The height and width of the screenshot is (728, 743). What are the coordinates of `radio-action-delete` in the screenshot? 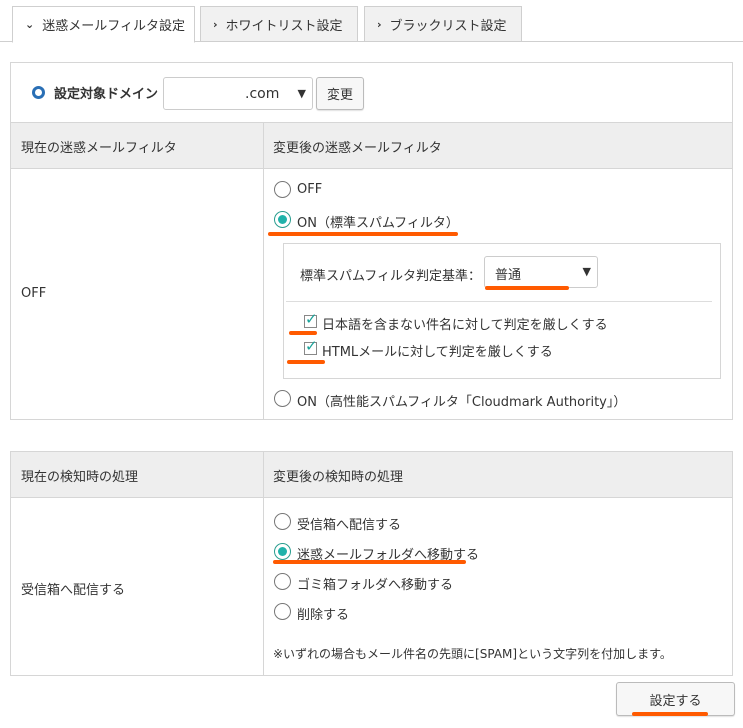 It's located at (282, 611).